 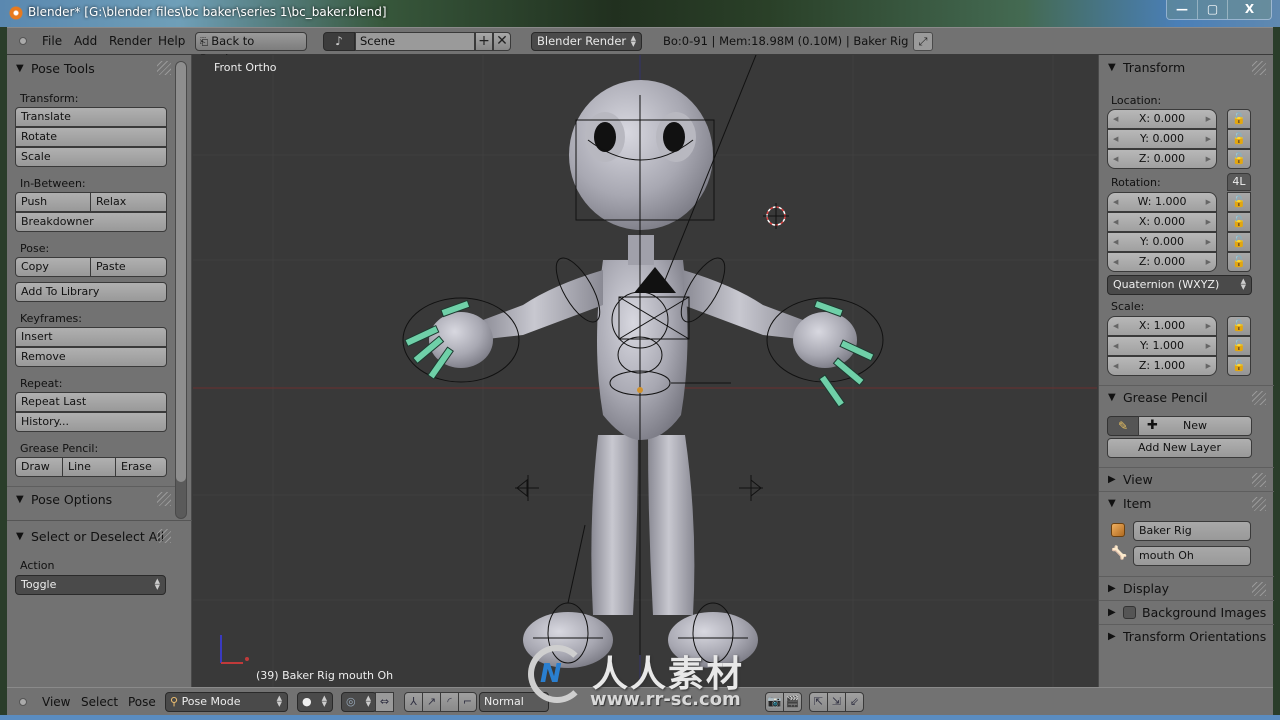 What do you see at coordinates (502, 41) in the screenshot?
I see `remove-scene-button: ✕` at bounding box center [502, 41].